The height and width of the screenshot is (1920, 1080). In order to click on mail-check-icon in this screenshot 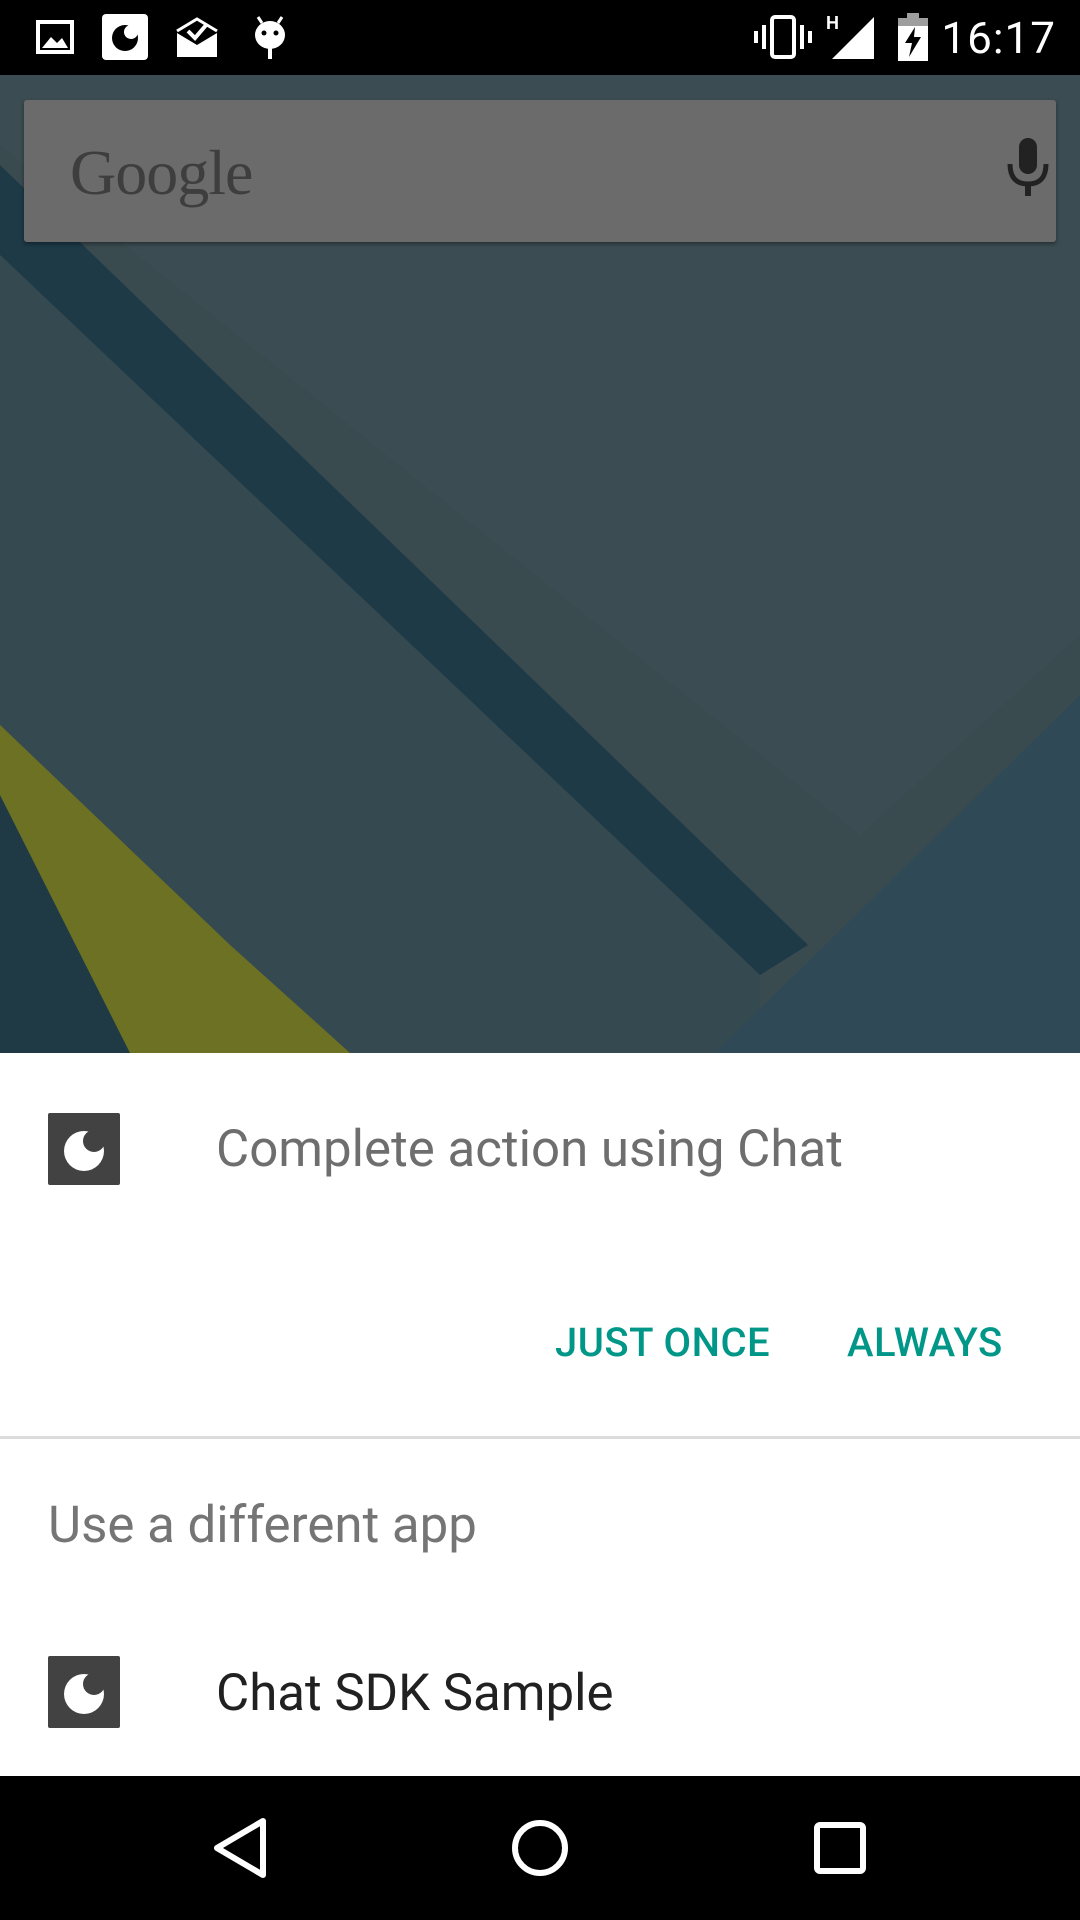, I will do `click(197, 37)`.